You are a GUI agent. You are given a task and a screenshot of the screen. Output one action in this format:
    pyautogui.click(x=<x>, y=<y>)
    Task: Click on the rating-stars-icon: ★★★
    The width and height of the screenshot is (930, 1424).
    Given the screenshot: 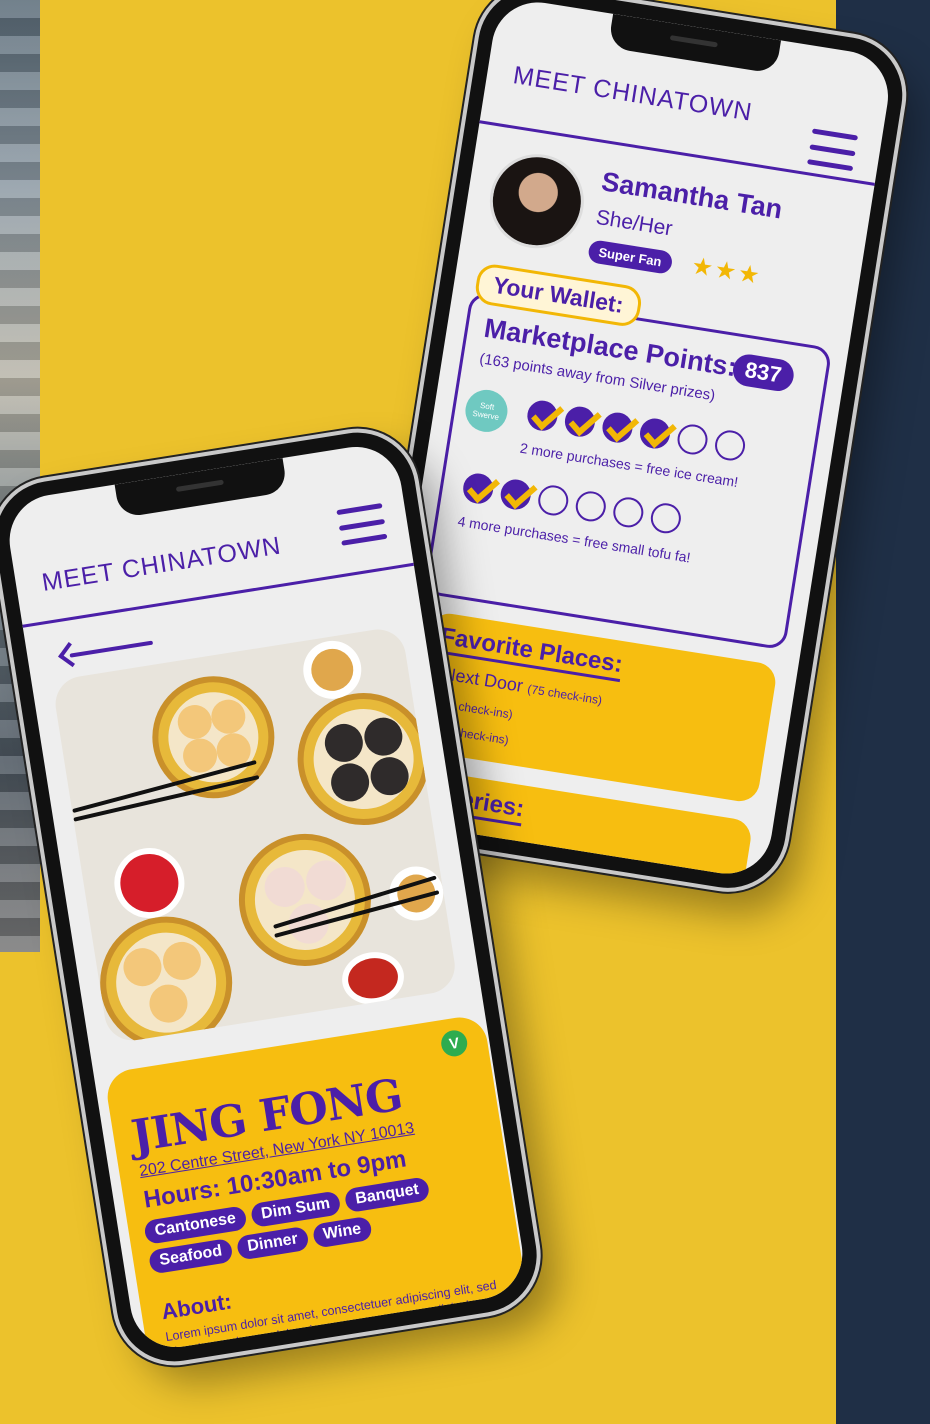 What is the action you would take?
    pyautogui.click(x=726, y=271)
    